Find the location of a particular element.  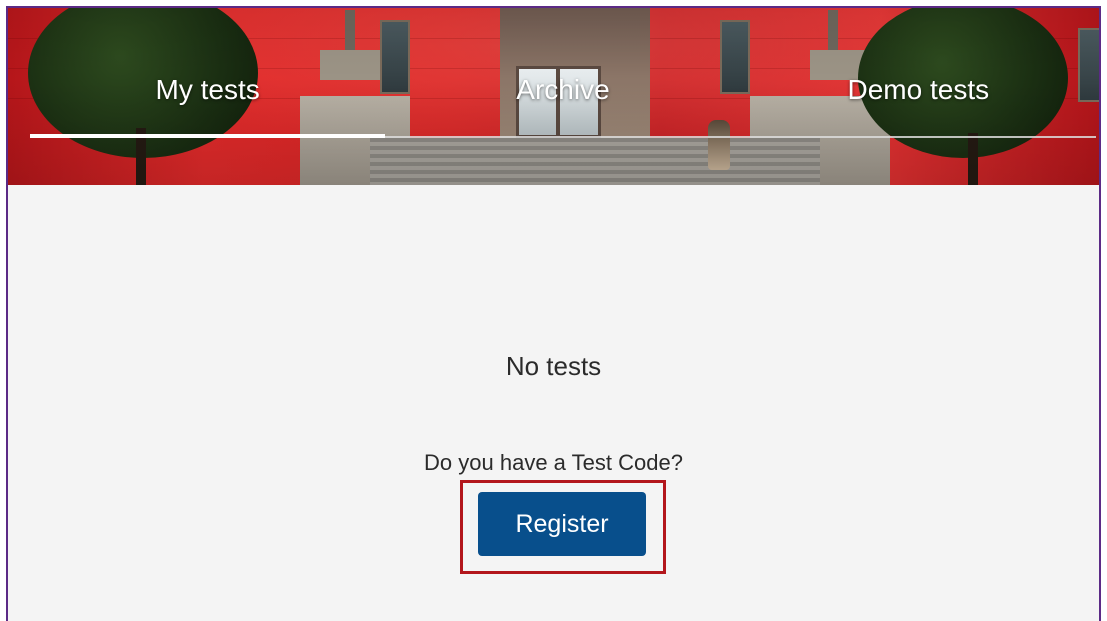

tab-bar: My tests Archive Demo tests is located at coordinates (563, 104).